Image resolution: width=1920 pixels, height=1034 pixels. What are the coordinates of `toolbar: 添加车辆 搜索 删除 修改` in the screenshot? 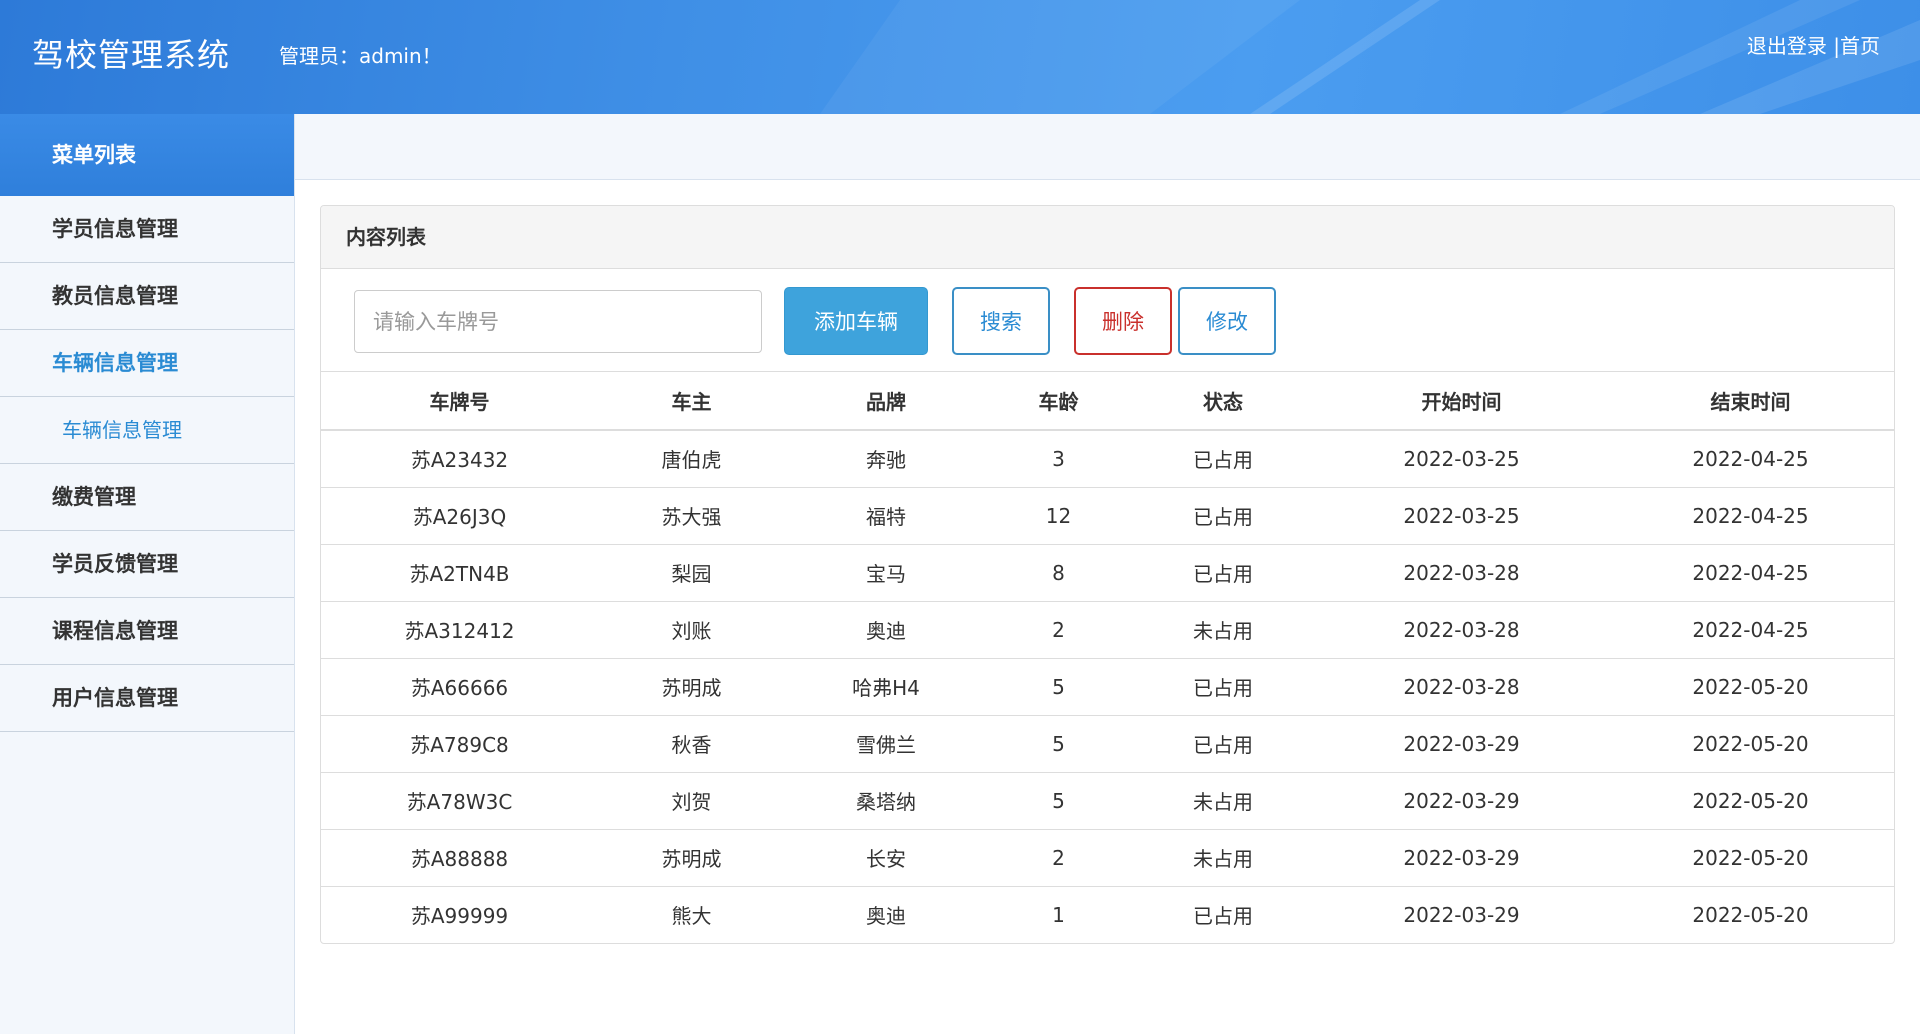 It's located at (1107, 320).